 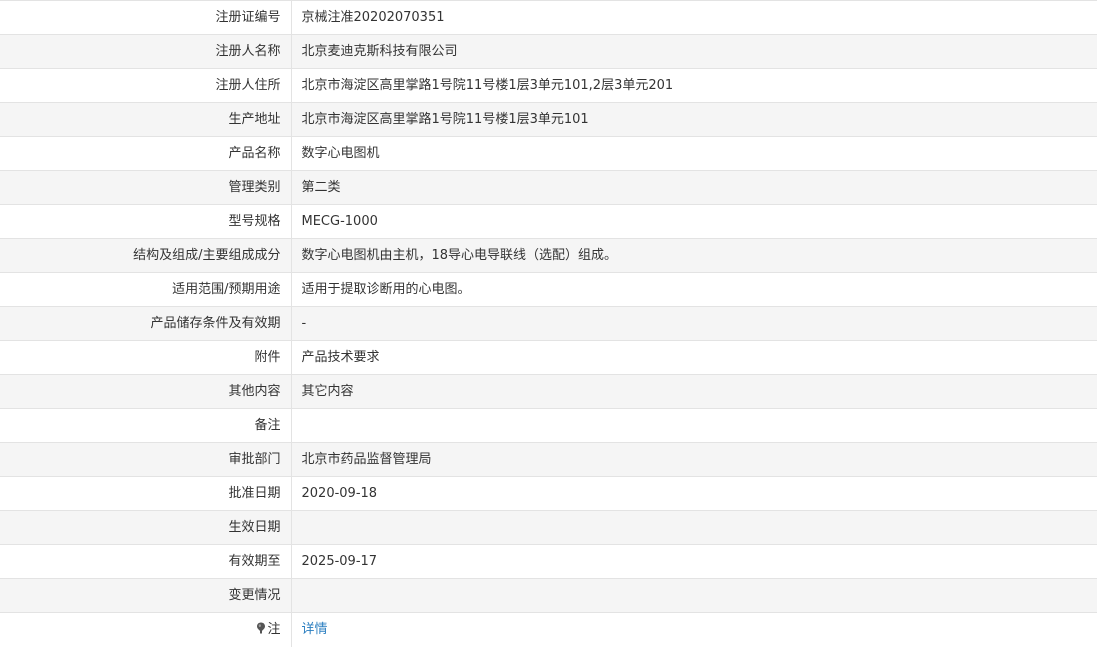 What do you see at coordinates (146, 119) in the screenshot?
I see `row-label: 生产地址` at bounding box center [146, 119].